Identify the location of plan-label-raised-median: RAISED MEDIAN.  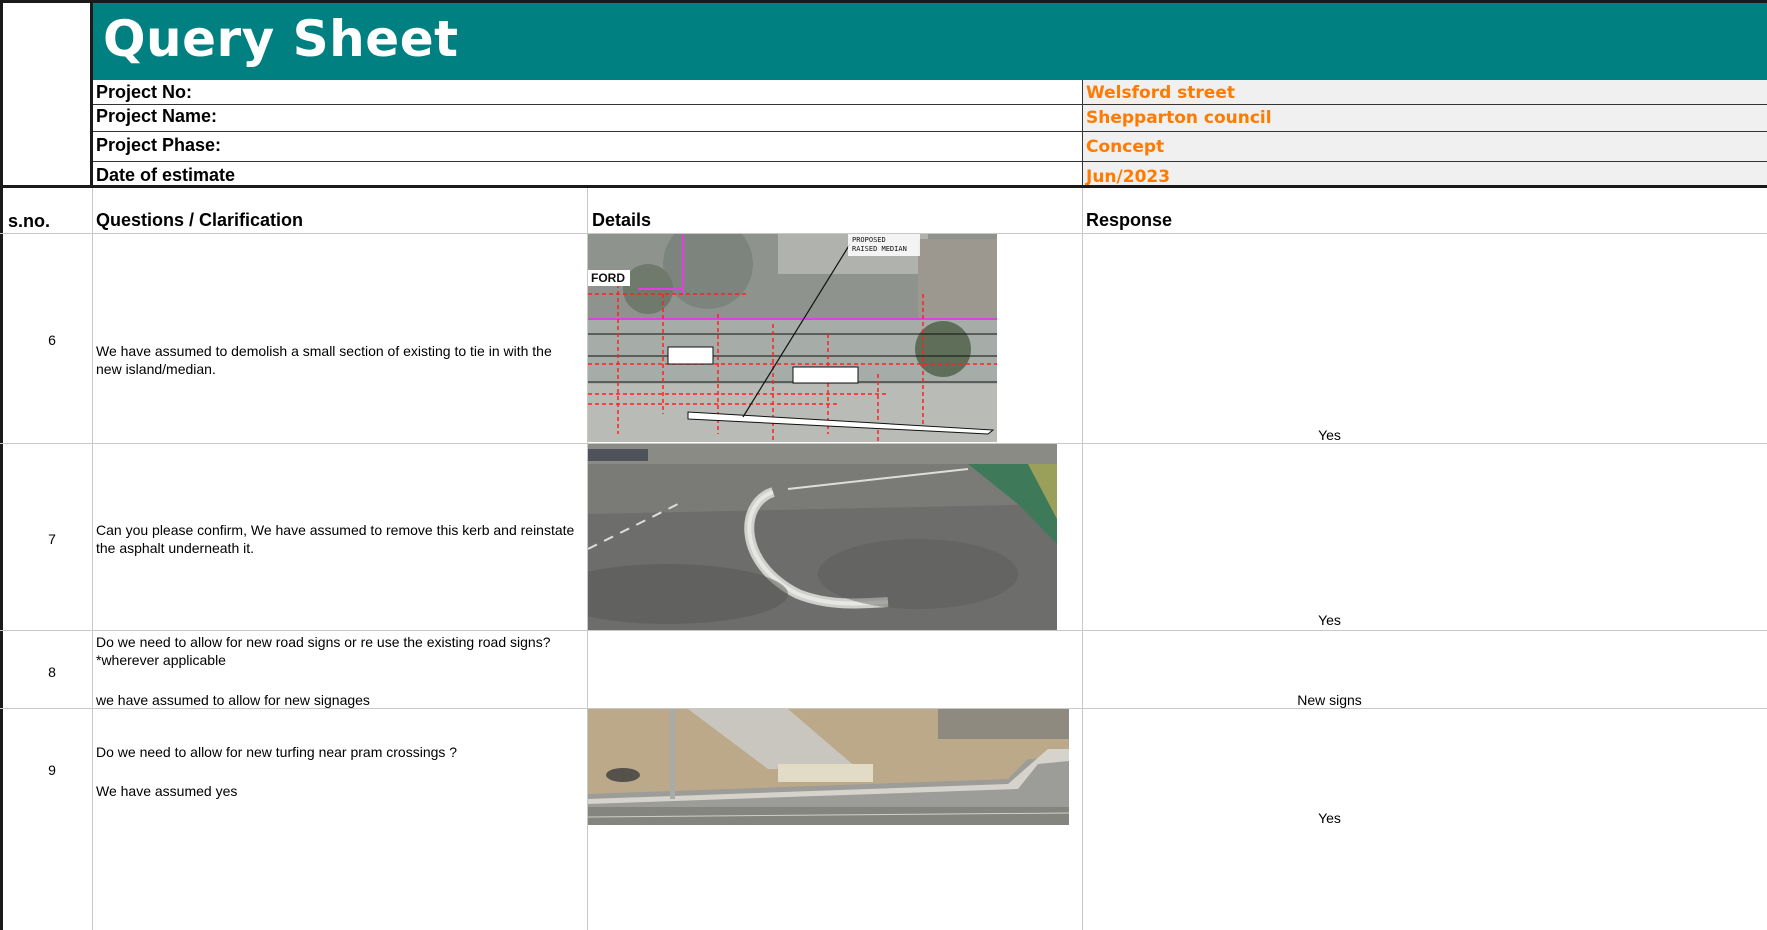
(879, 249).